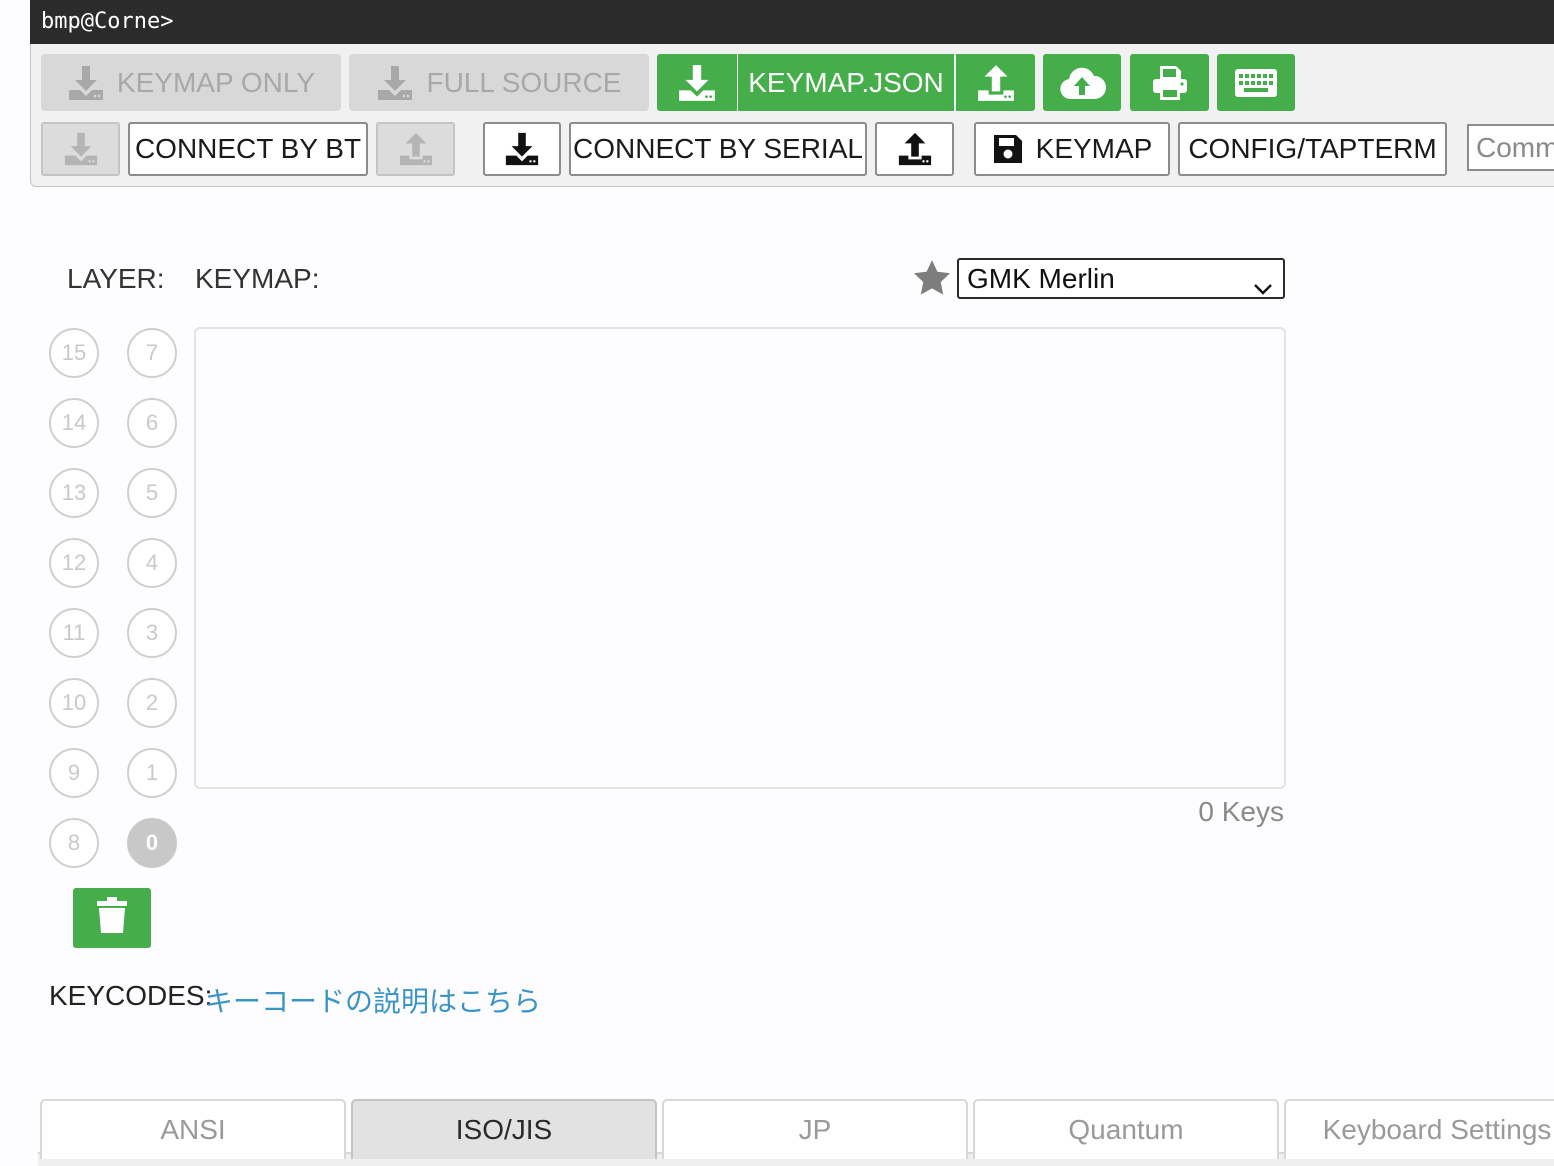 The height and width of the screenshot is (1166, 1554). I want to click on serial-download-button, so click(522, 149).